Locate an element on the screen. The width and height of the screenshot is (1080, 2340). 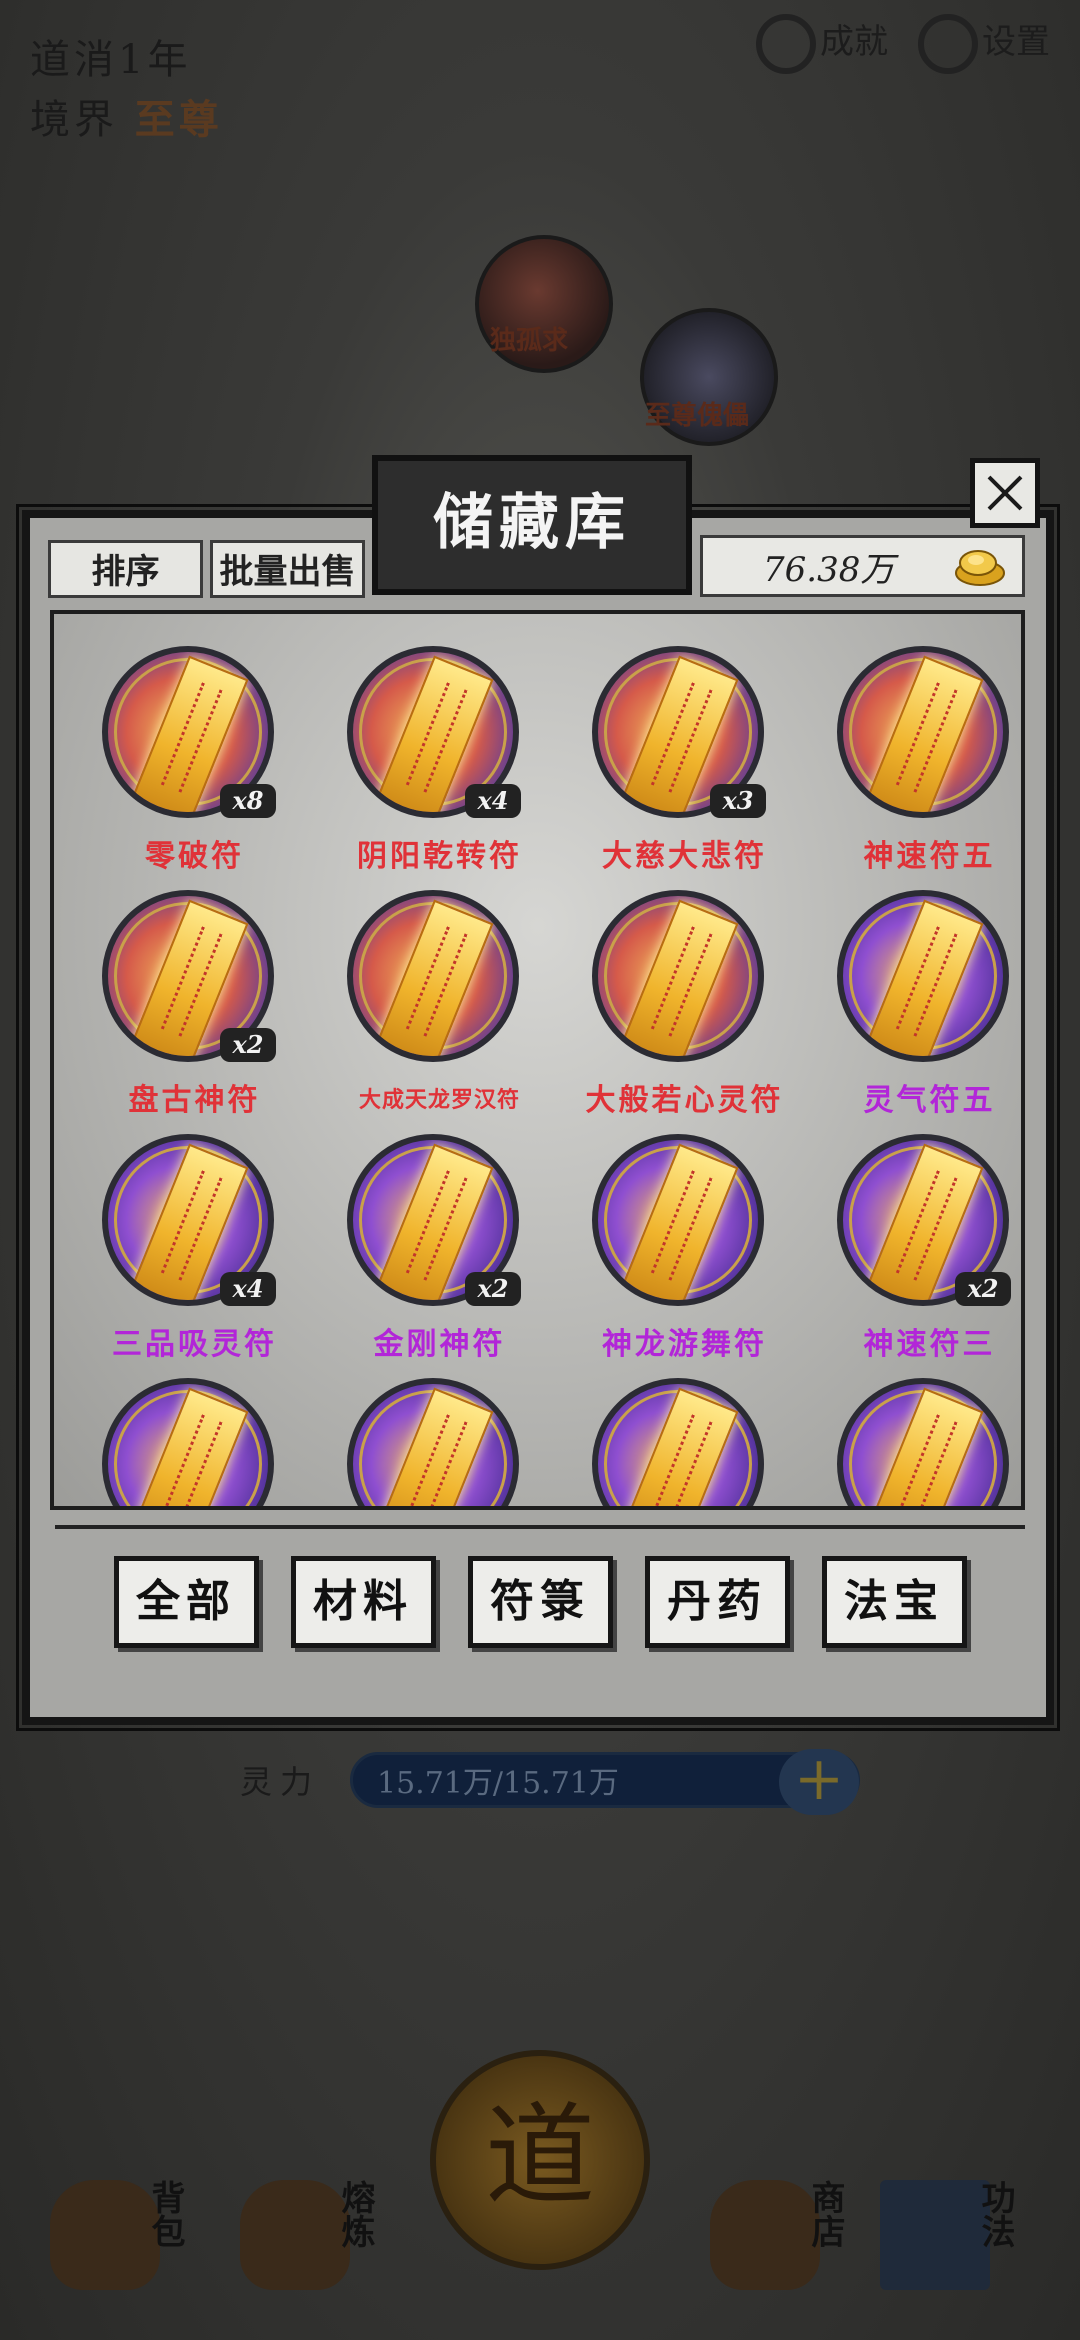
storage-item: 神龙游舞符 is located at coordinates (684, 1249).